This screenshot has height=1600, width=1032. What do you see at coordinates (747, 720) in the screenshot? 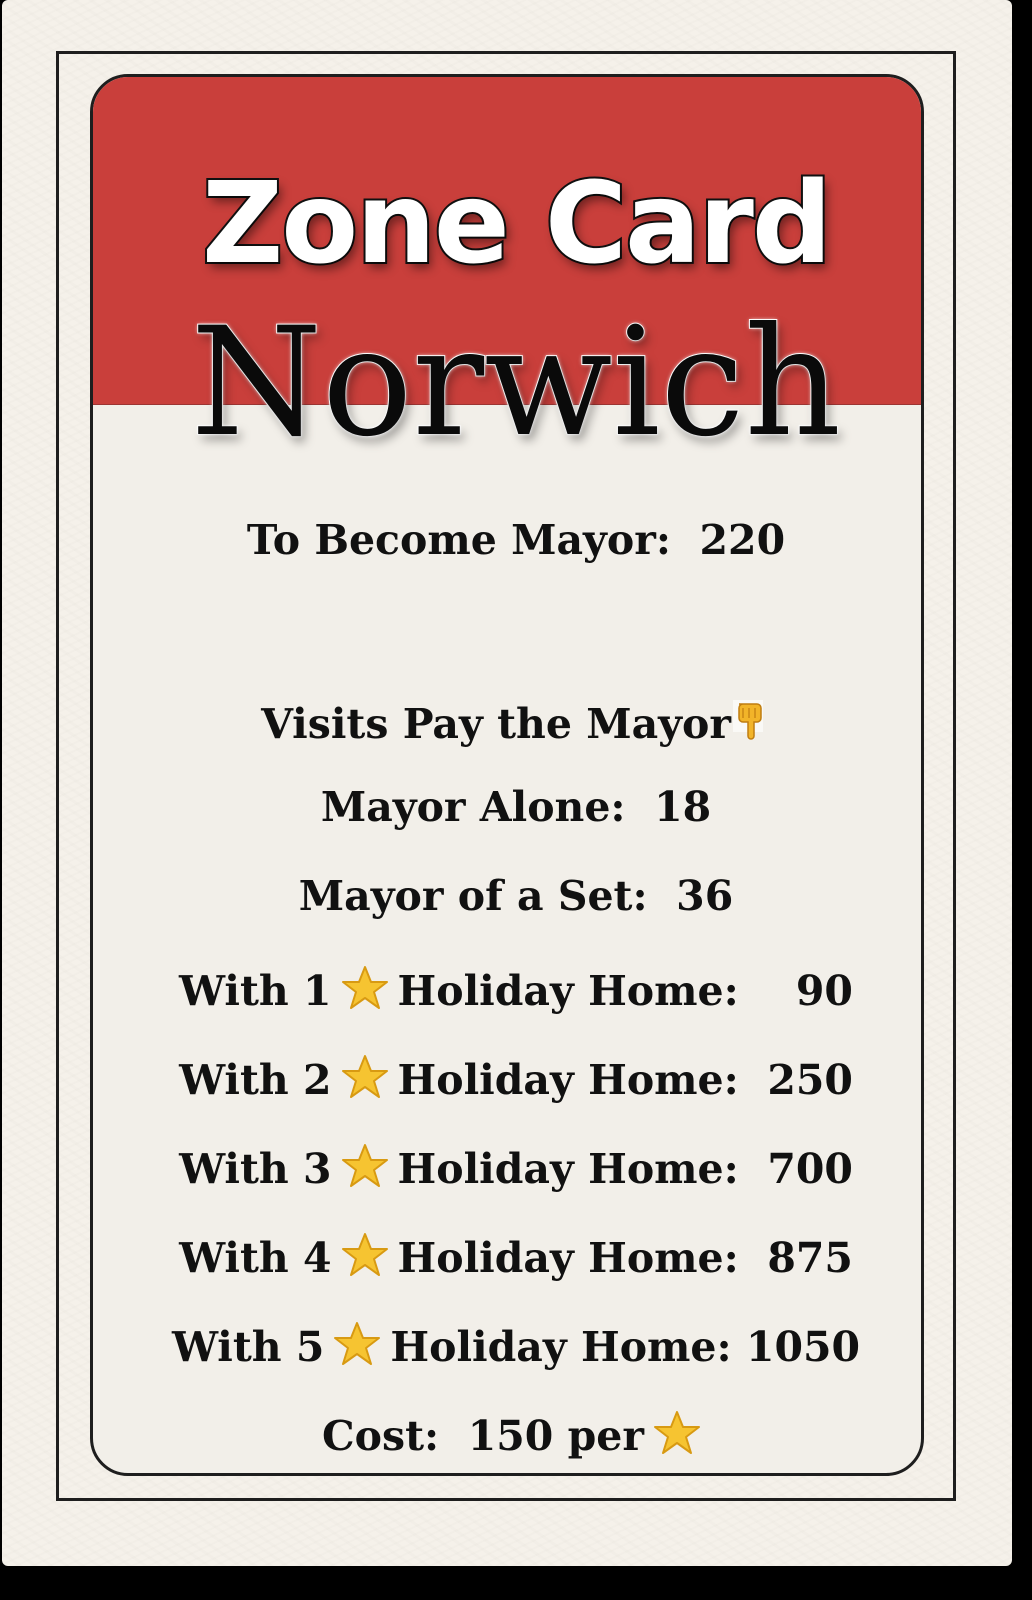
I see `pointing-down-hand-icon` at bounding box center [747, 720].